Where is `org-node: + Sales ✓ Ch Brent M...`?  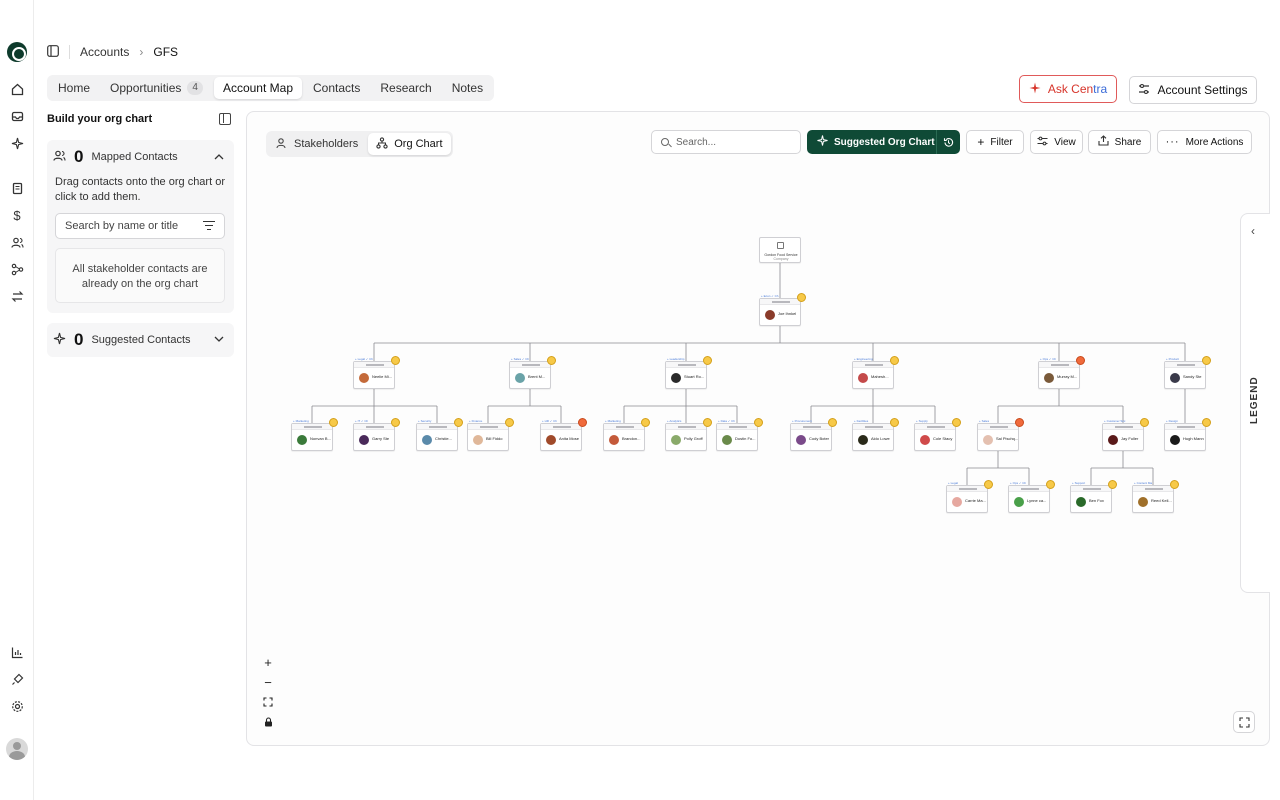
org-node: + Sales ✓ Ch Brent M... is located at coordinates (532, 372).